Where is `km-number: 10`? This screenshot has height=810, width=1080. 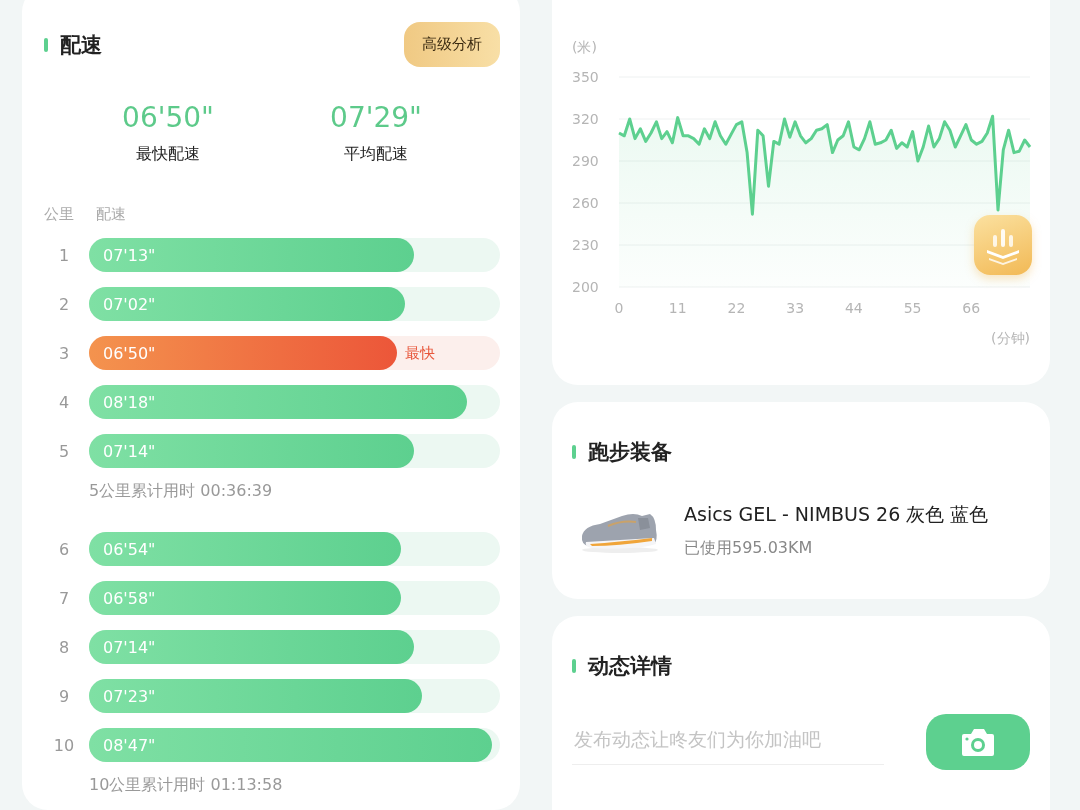 km-number: 10 is located at coordinates (64, 745).